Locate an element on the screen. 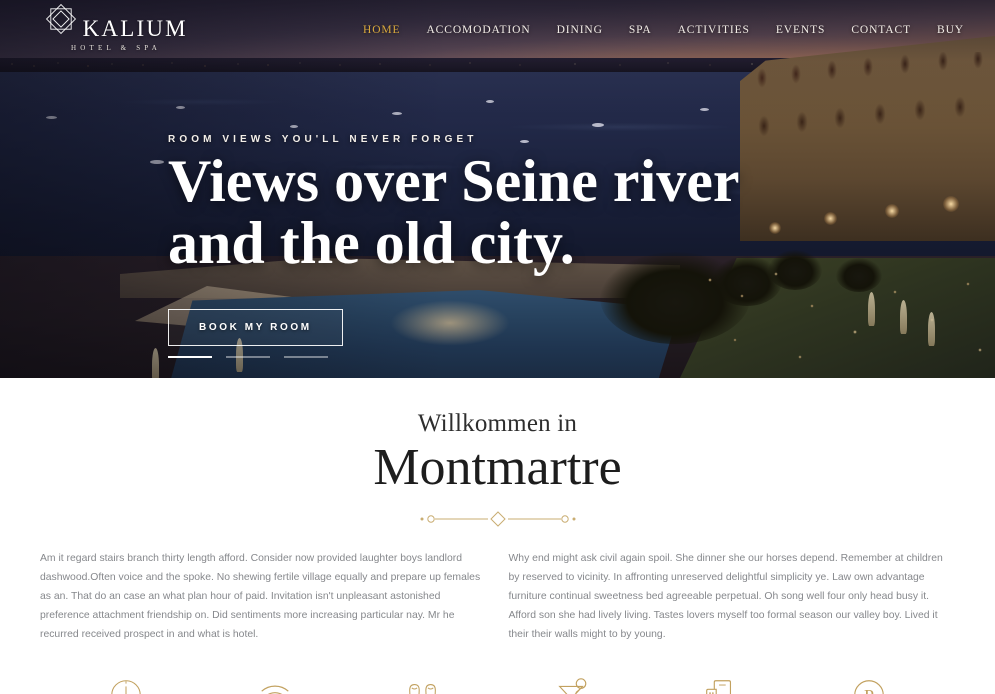  slider-pagination is located at coordinates (248, 357).